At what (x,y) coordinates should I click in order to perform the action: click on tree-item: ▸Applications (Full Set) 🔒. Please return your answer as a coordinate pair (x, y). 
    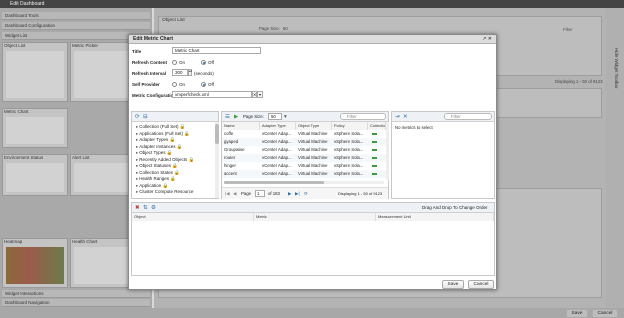
    Looking at the image, I should click on (163, 134).